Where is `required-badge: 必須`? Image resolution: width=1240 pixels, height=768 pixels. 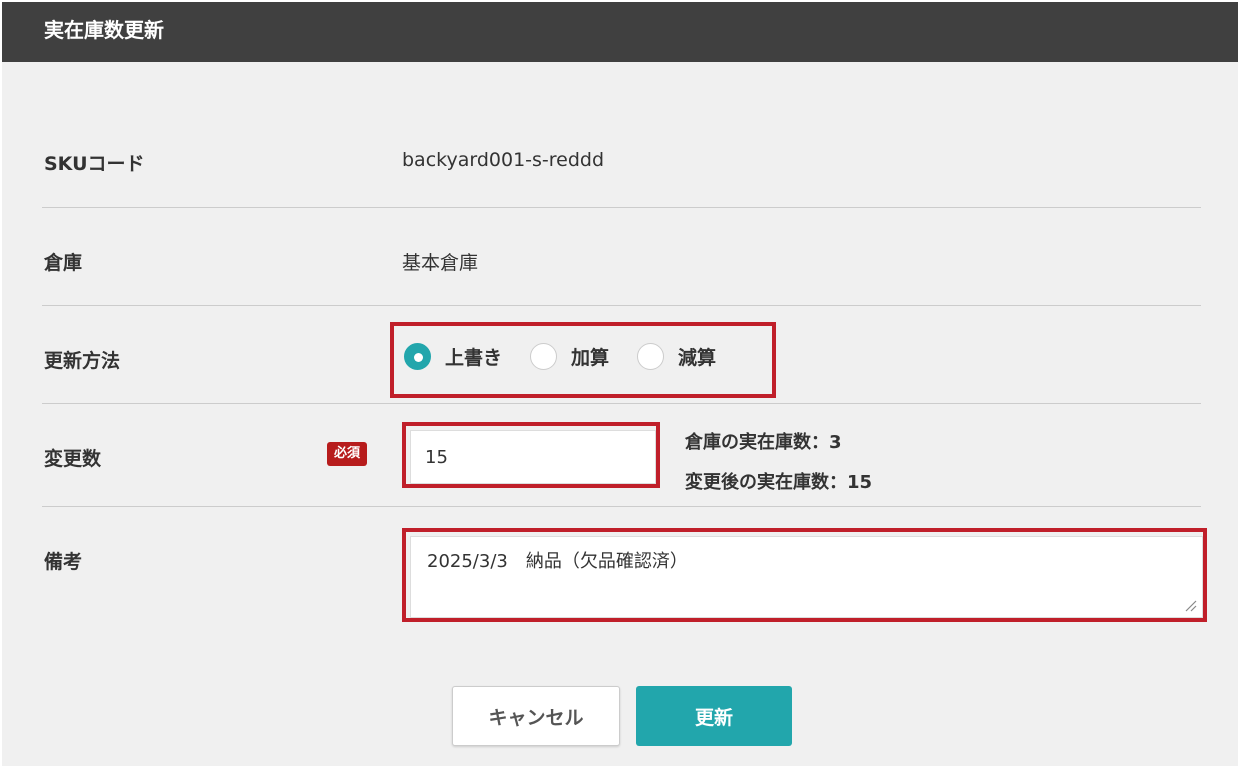 required-badge: 必須 is located at coordinates (347, 454).